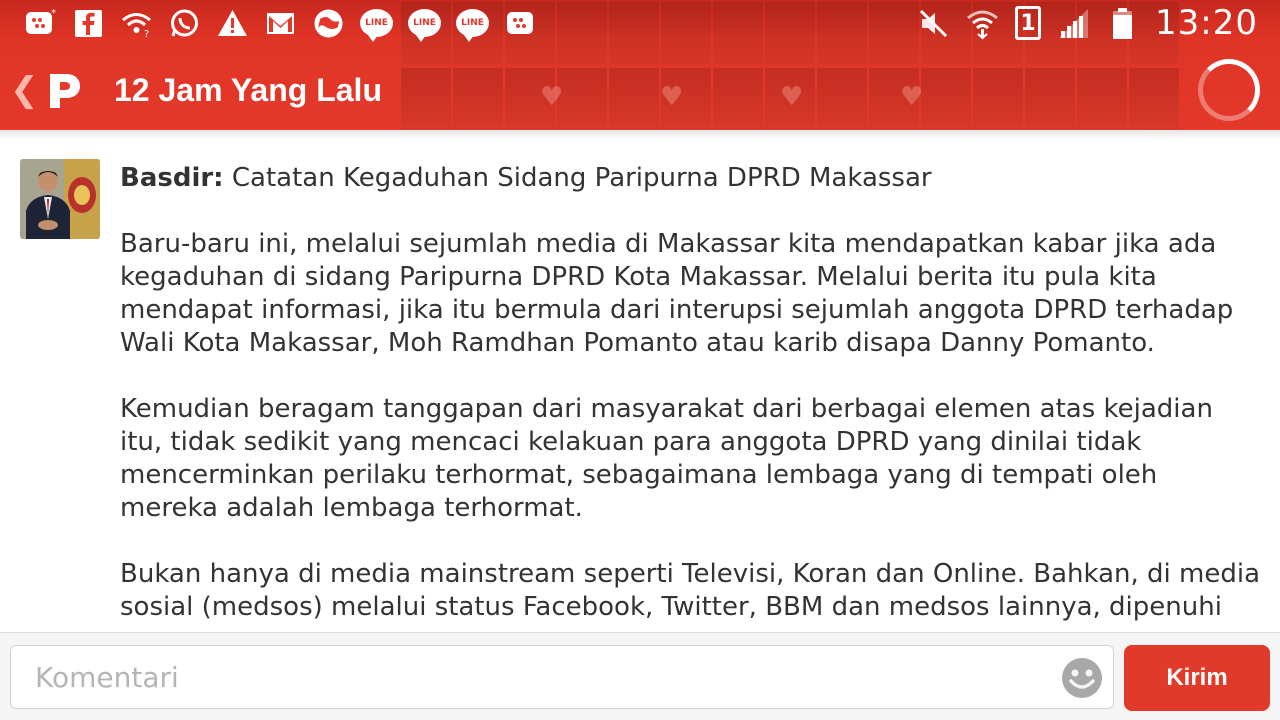  I want to click on signal-icon, so click(1073, 23).